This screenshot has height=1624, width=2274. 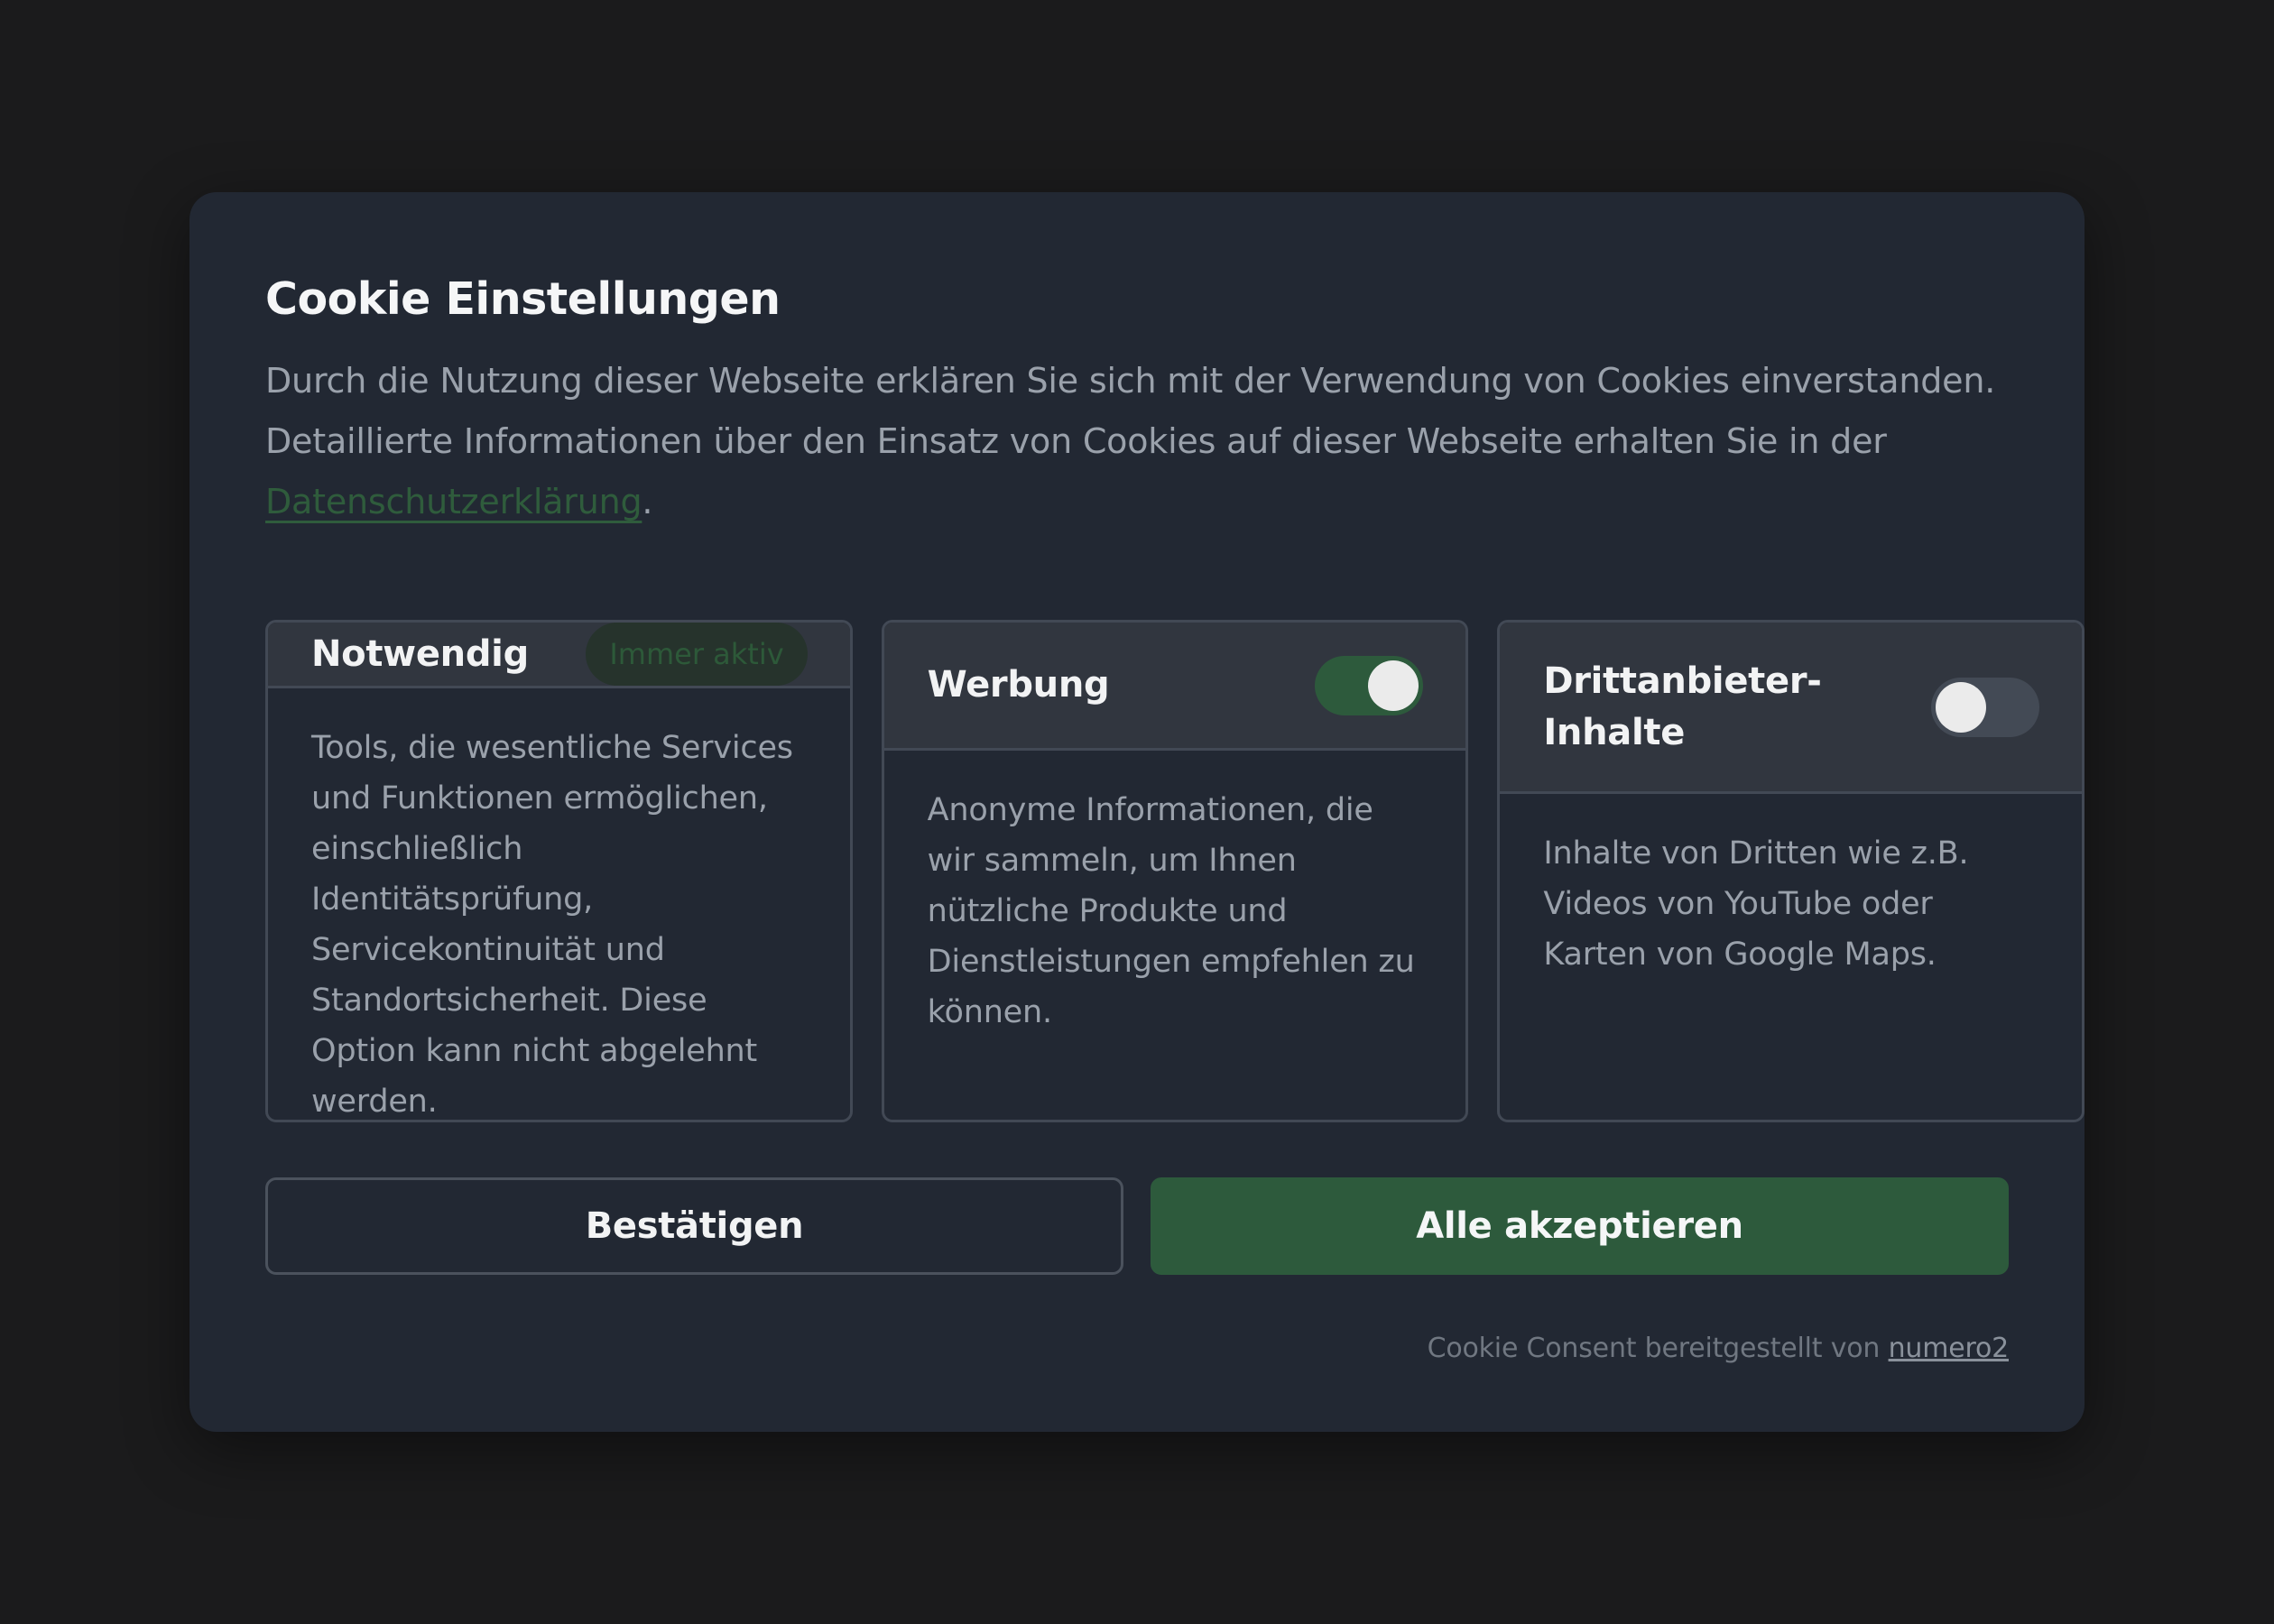 I want to click on intro-end: ., so click(x=647, y=502).